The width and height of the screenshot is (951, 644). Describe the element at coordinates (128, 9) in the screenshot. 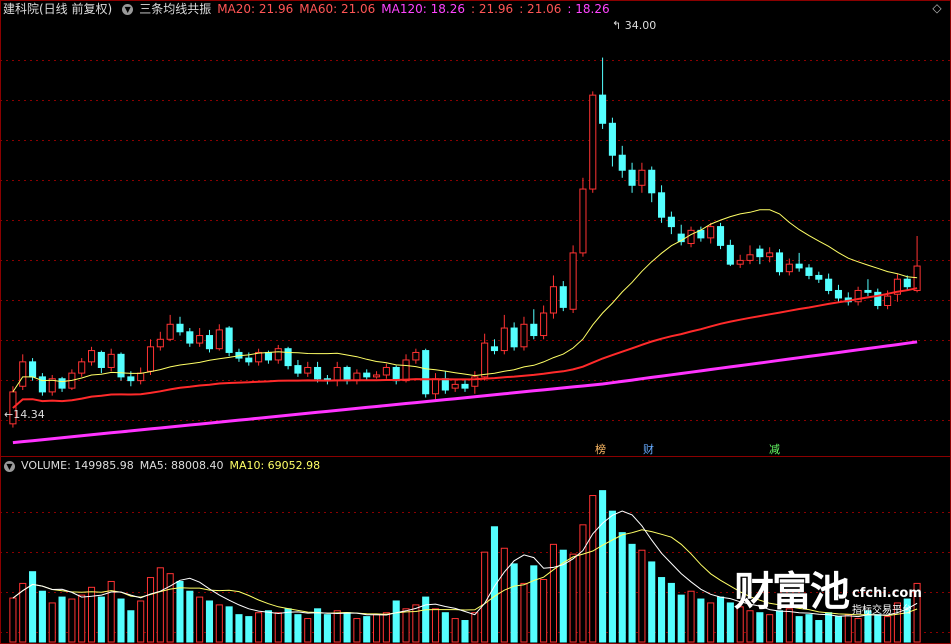

I see `indicator-menu-icon: ▼` at that location.